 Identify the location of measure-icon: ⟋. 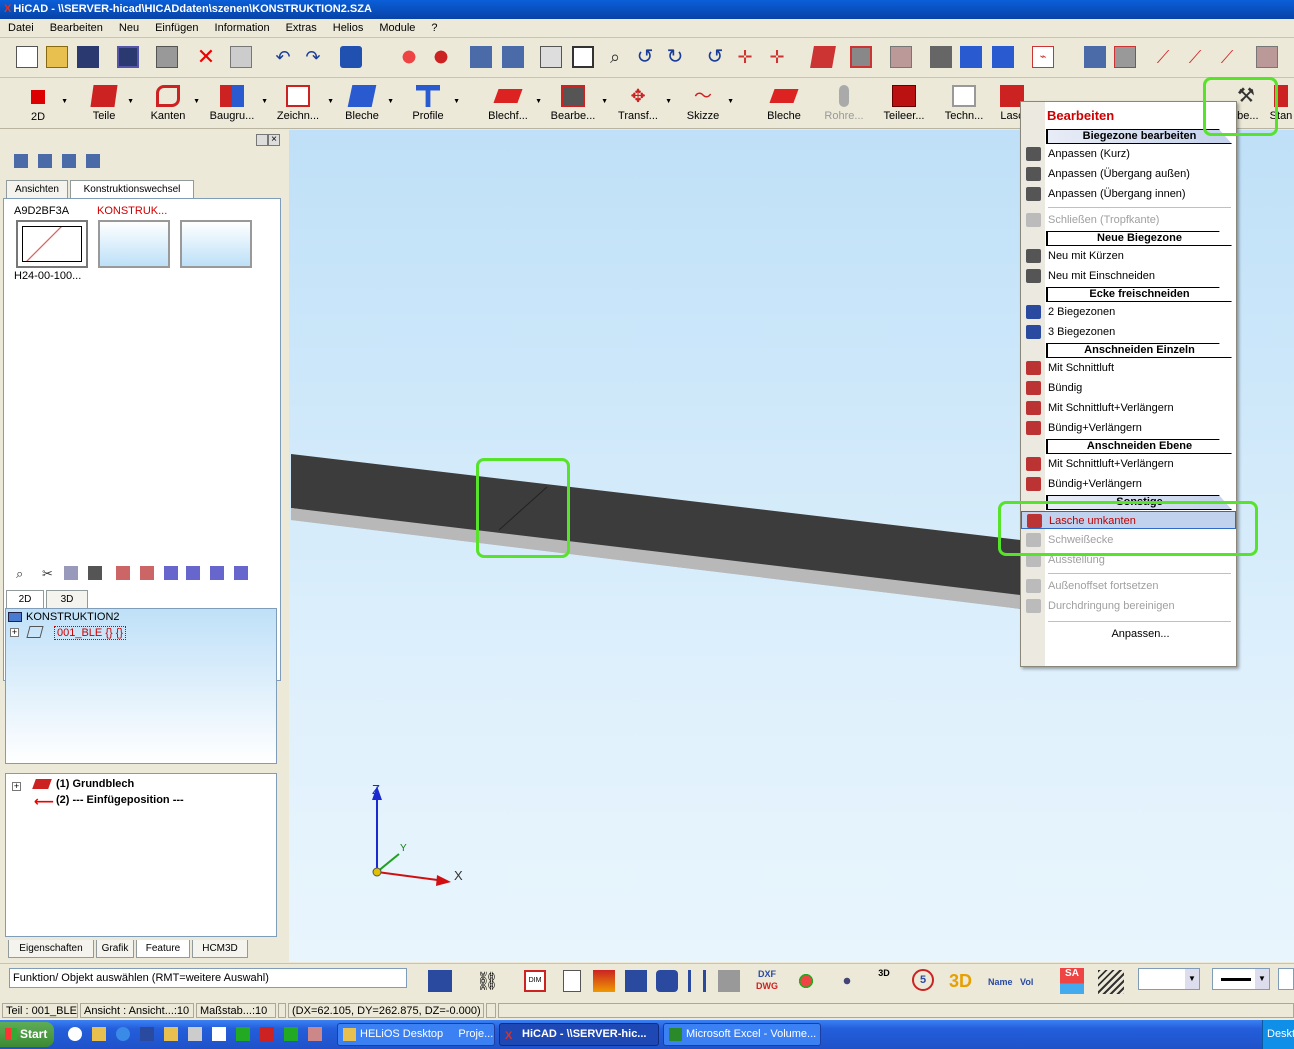
(1163, 57).